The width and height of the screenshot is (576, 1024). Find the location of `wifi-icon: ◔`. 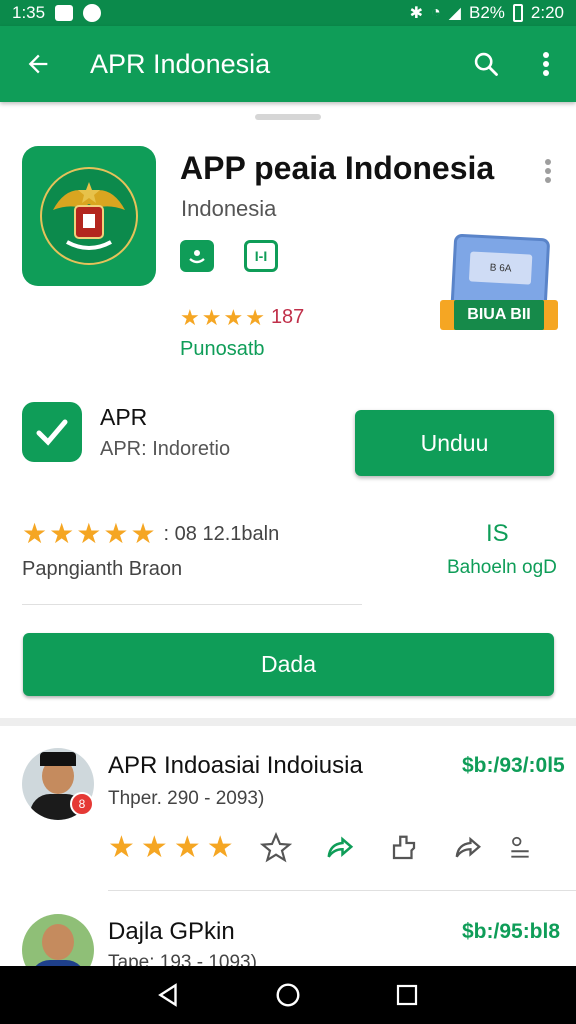

wifi-icon: ◔ is located at coordinates (436, 12).